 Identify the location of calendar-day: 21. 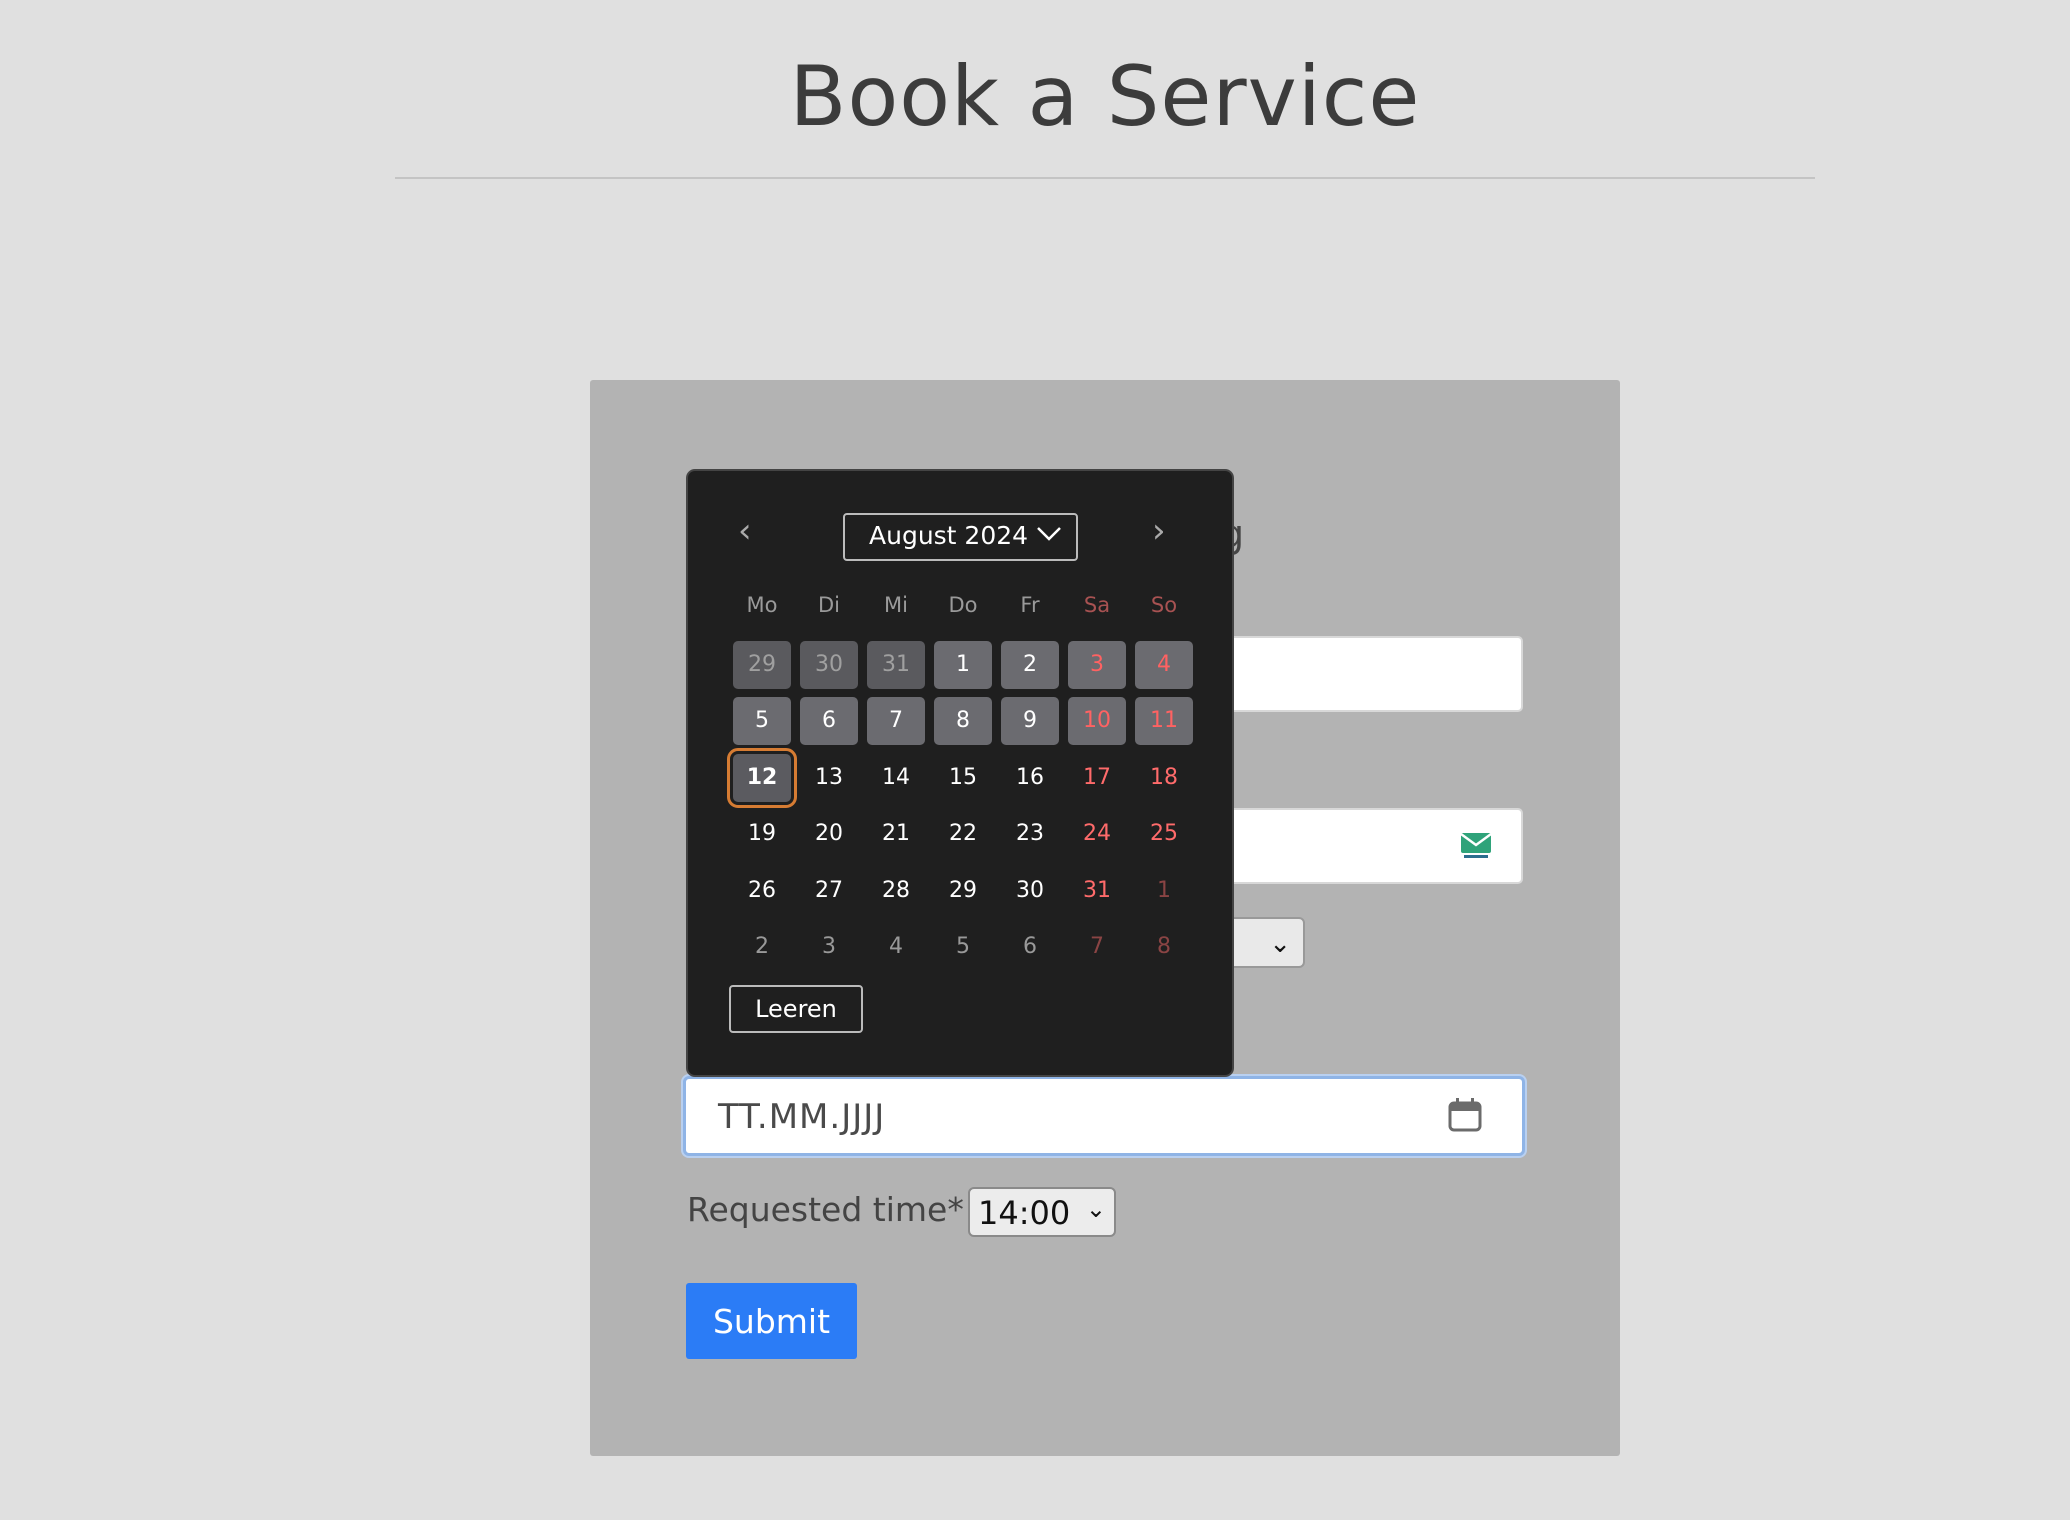
(896, 834).